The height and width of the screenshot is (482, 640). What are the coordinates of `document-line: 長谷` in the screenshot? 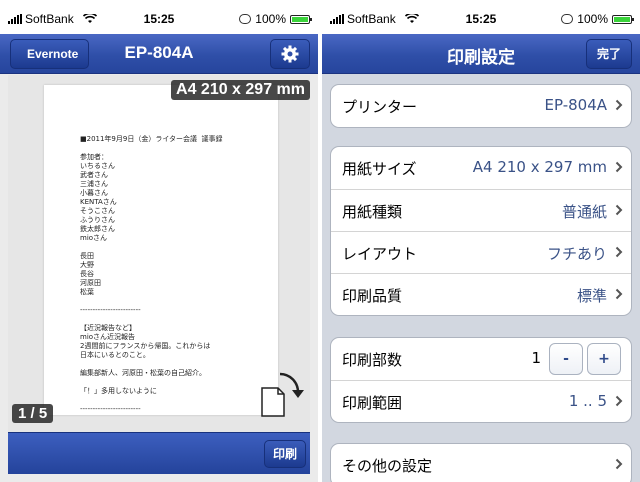 It's located at (87, 274).